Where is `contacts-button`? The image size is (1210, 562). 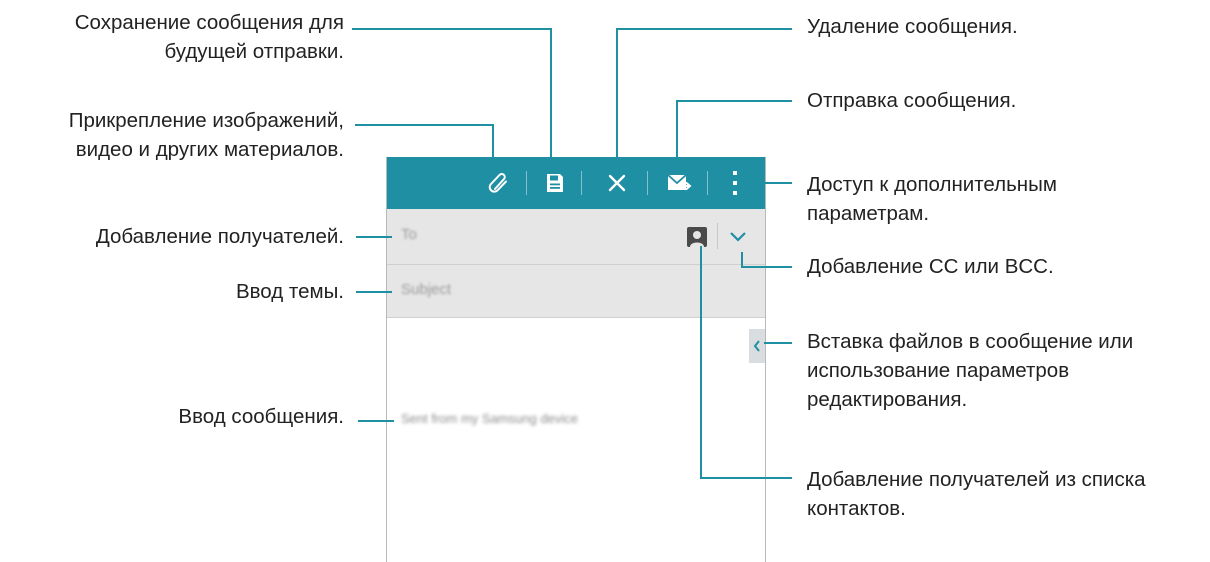 contacts-button is located at coordinates (697, 237).